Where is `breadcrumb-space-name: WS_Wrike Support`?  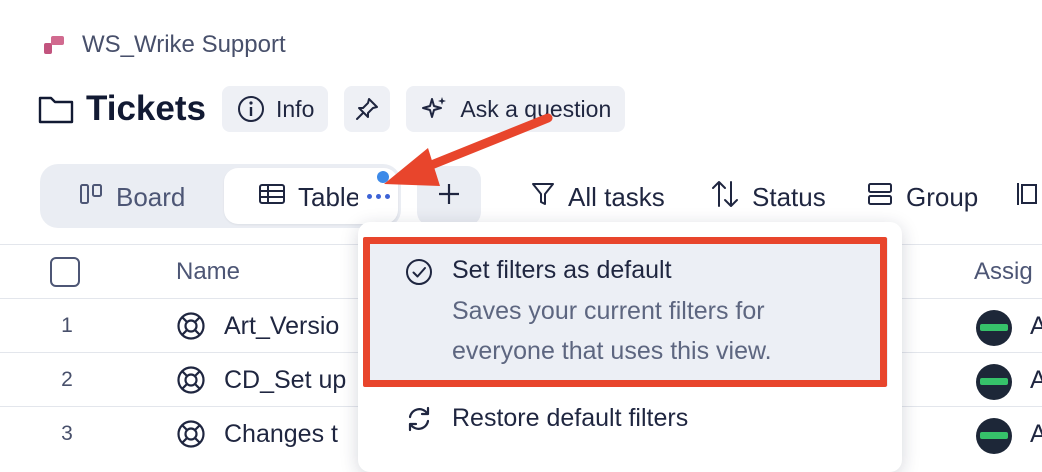 breadcrumb-space-name: WS_Wrike Support is located at coordinates (184, 45).